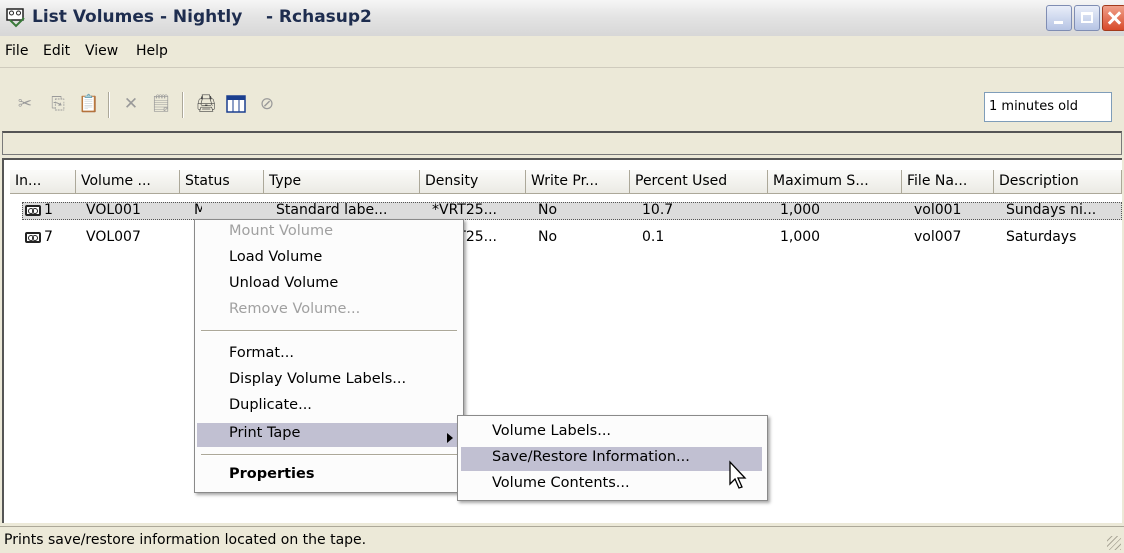 The image size is (1124, 553). What do you see at coordinates (267, 104) in the screenshot?
I see `stop-icon: ⊘` at bounding box center [267, 104].